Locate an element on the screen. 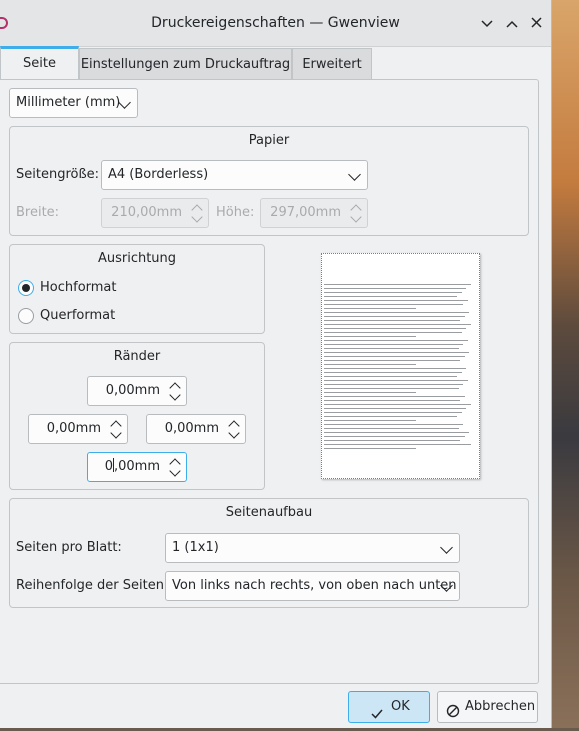 Image resolution: width=579 pixels, height=731 pixels. window-title: Druckereigenschaften — Gwenview is located at coordinates (275, 23).